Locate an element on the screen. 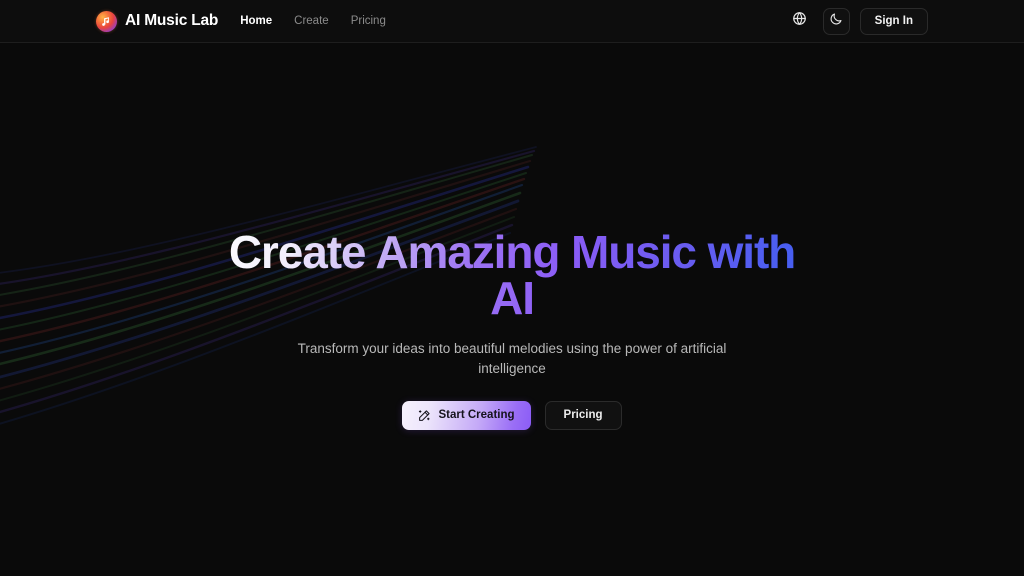  page-title: Create Amazing Music with AI is located at coordinates (512, 275).